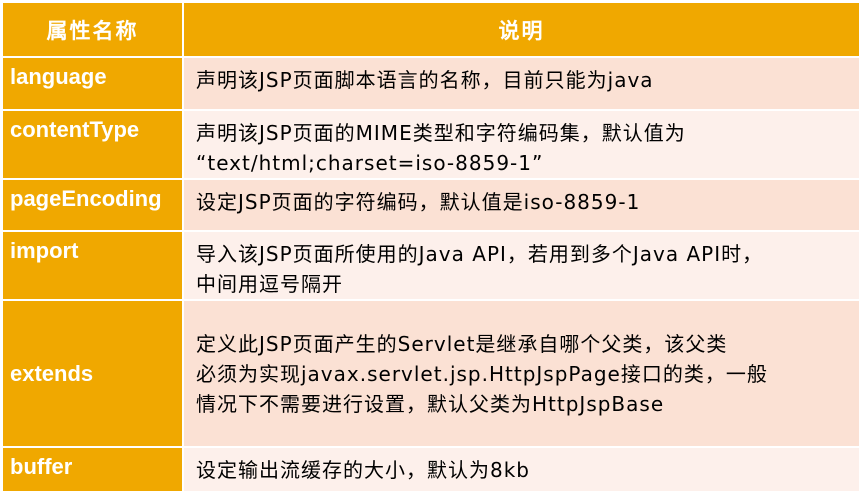 Image resolution: width=859 pixels, height=491 pixels. Describe the element at coordinates (521, 30) in the screenshot. I see `header-description: 说明` at that location.